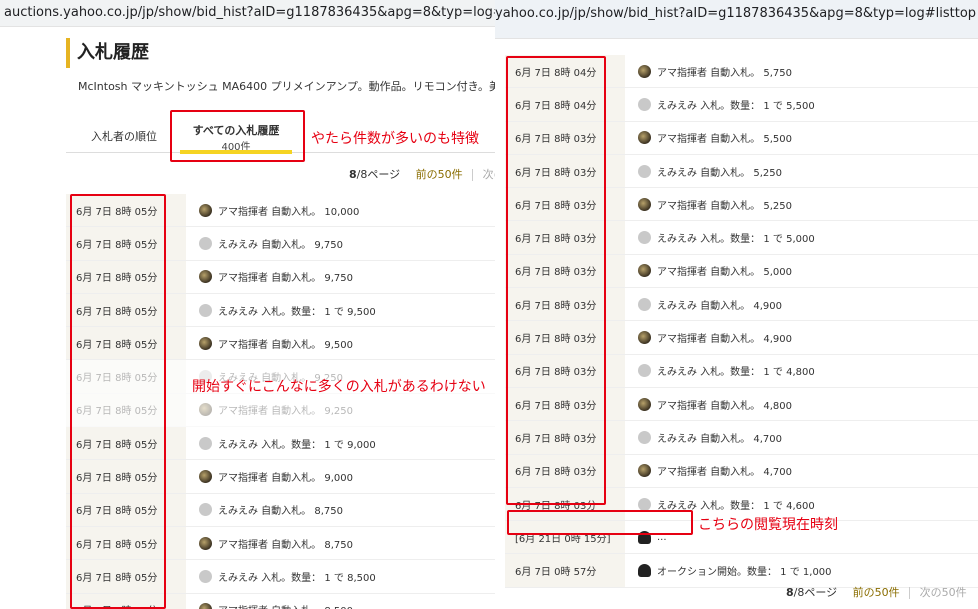  Describe the element at coordinates (269, 543) in the screenshot. I see `bid-detail: アマ指揮者 自動入札。 8,750` at that location.